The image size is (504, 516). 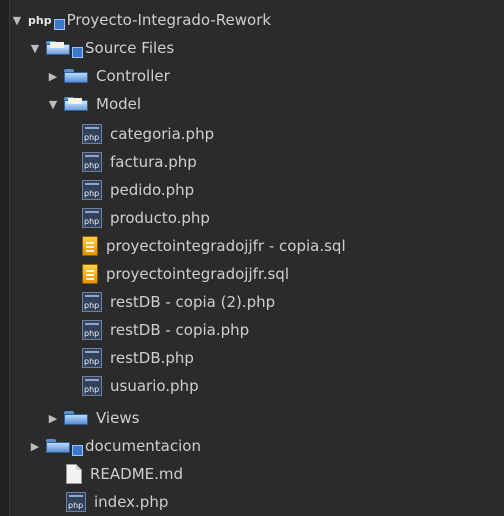 What do you see at coordinates (197, 274) in the screenshot?
I see `file-label: proyectointegradojjfr.sql` at bounding box center [197, 274].